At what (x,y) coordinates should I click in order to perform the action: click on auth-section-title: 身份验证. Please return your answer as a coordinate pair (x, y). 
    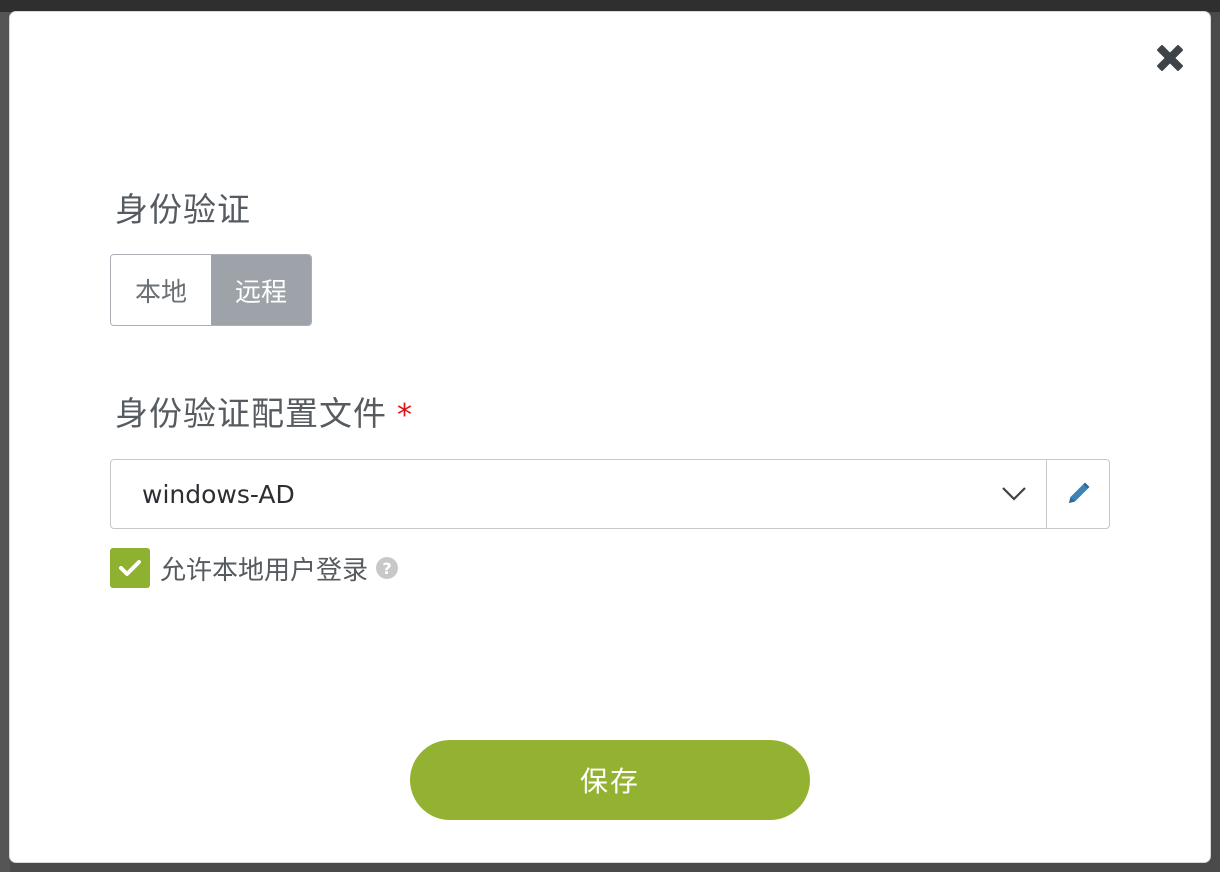
    Looking at the image, I should click on (183, 209).